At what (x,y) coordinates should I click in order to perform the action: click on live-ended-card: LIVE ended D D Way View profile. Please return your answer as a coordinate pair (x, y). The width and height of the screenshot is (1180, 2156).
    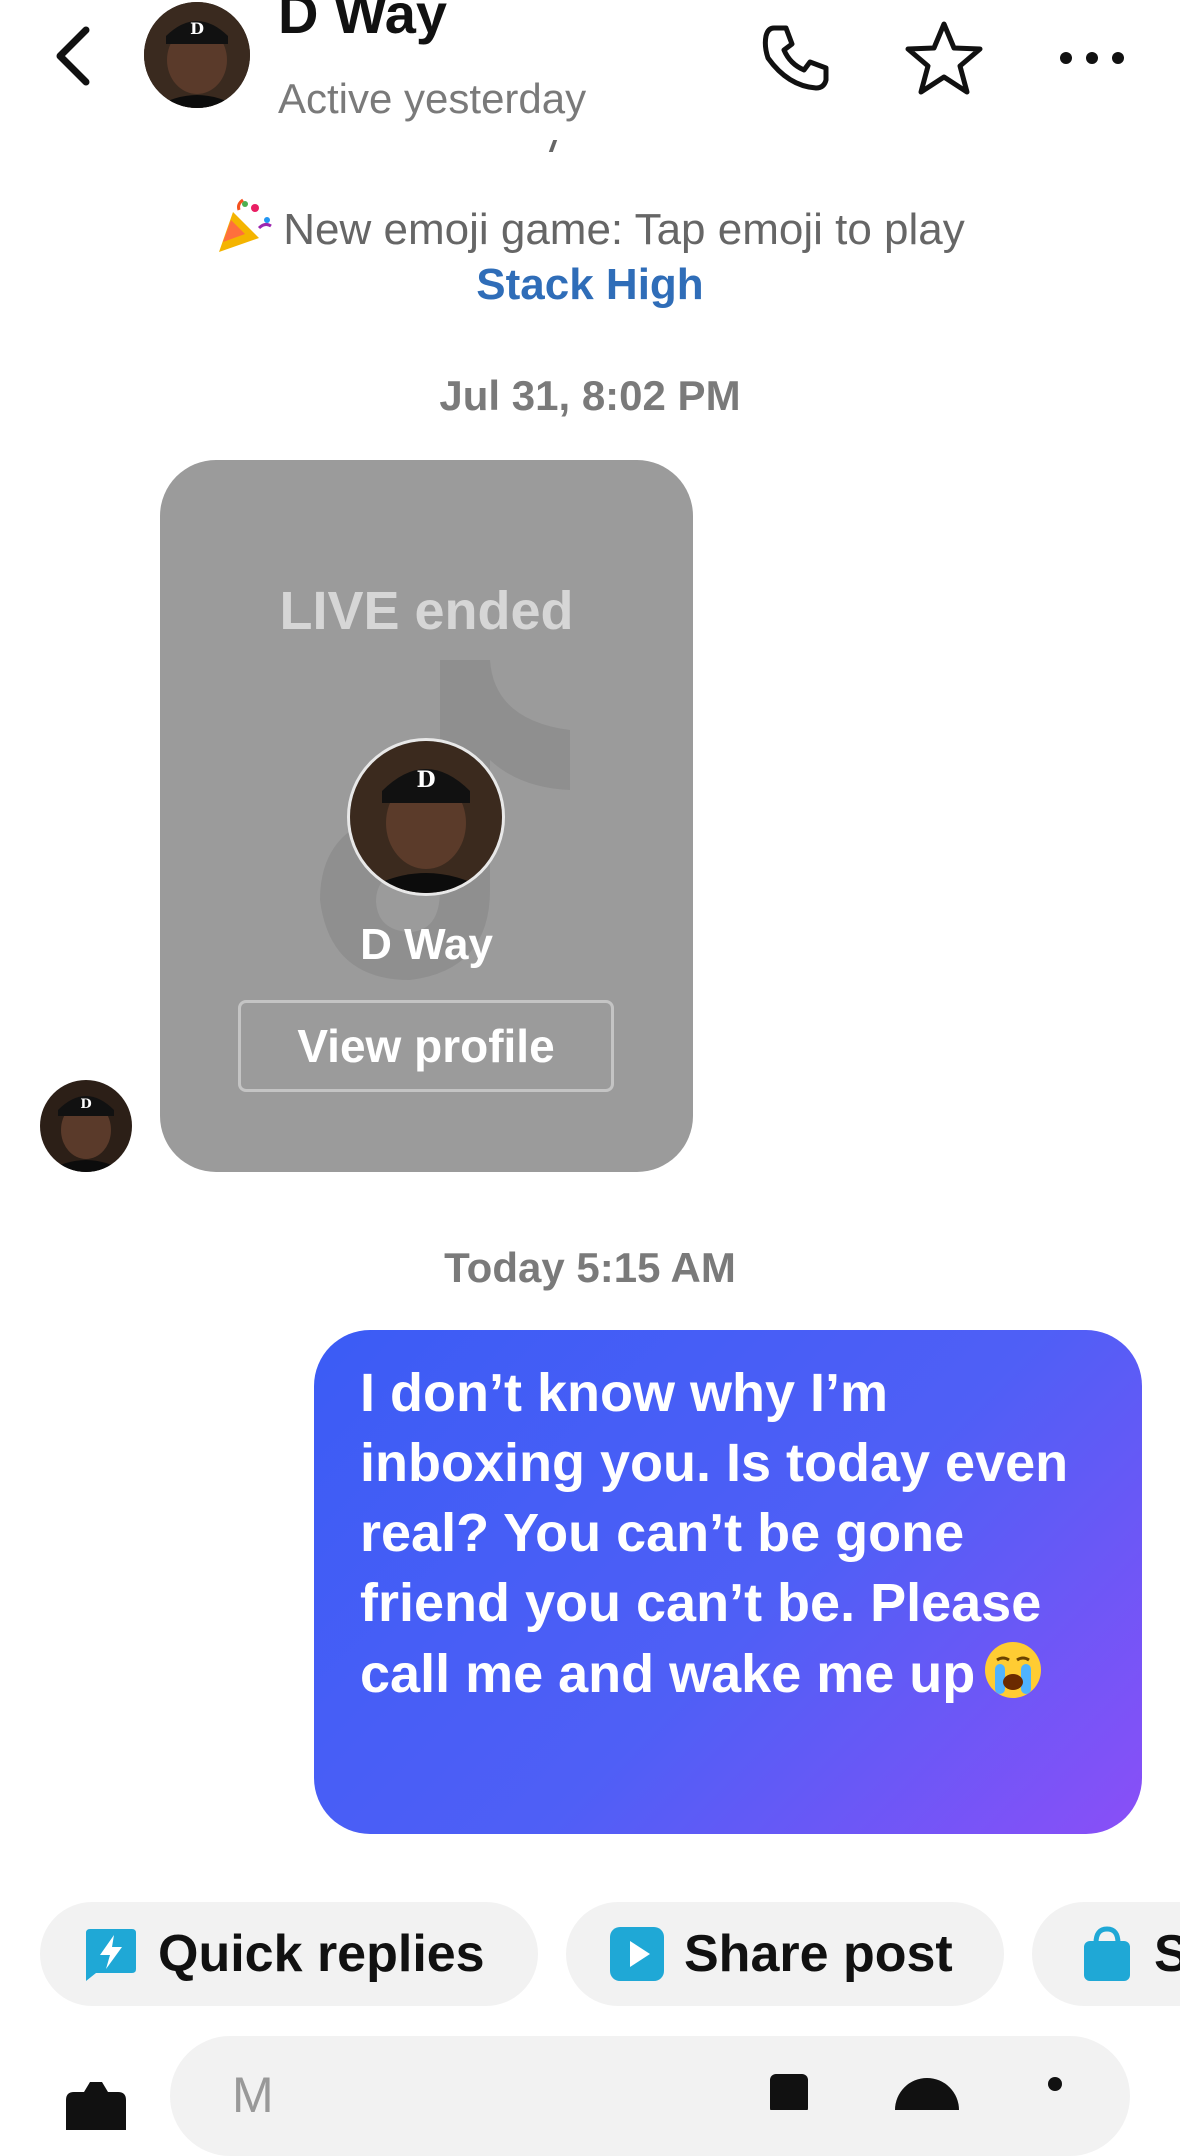
    Looking at the image, I should click on (426, 816).